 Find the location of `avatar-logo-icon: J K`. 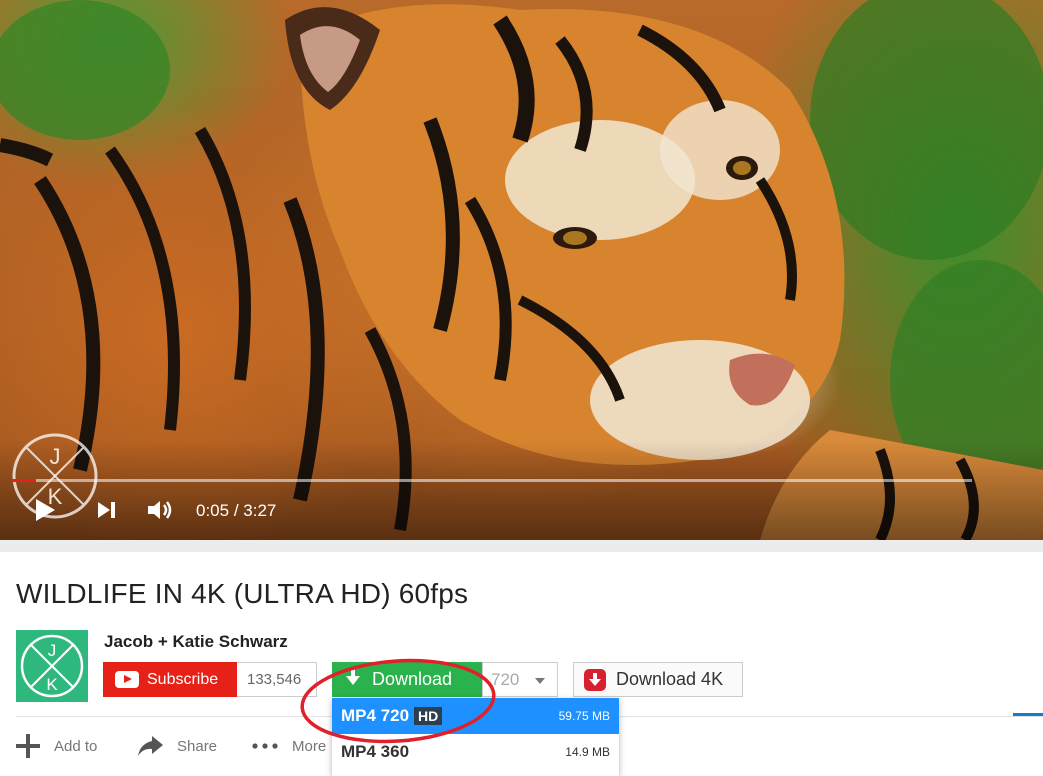

avatar-logo-icon: J K is located at coordinates (52, 666).